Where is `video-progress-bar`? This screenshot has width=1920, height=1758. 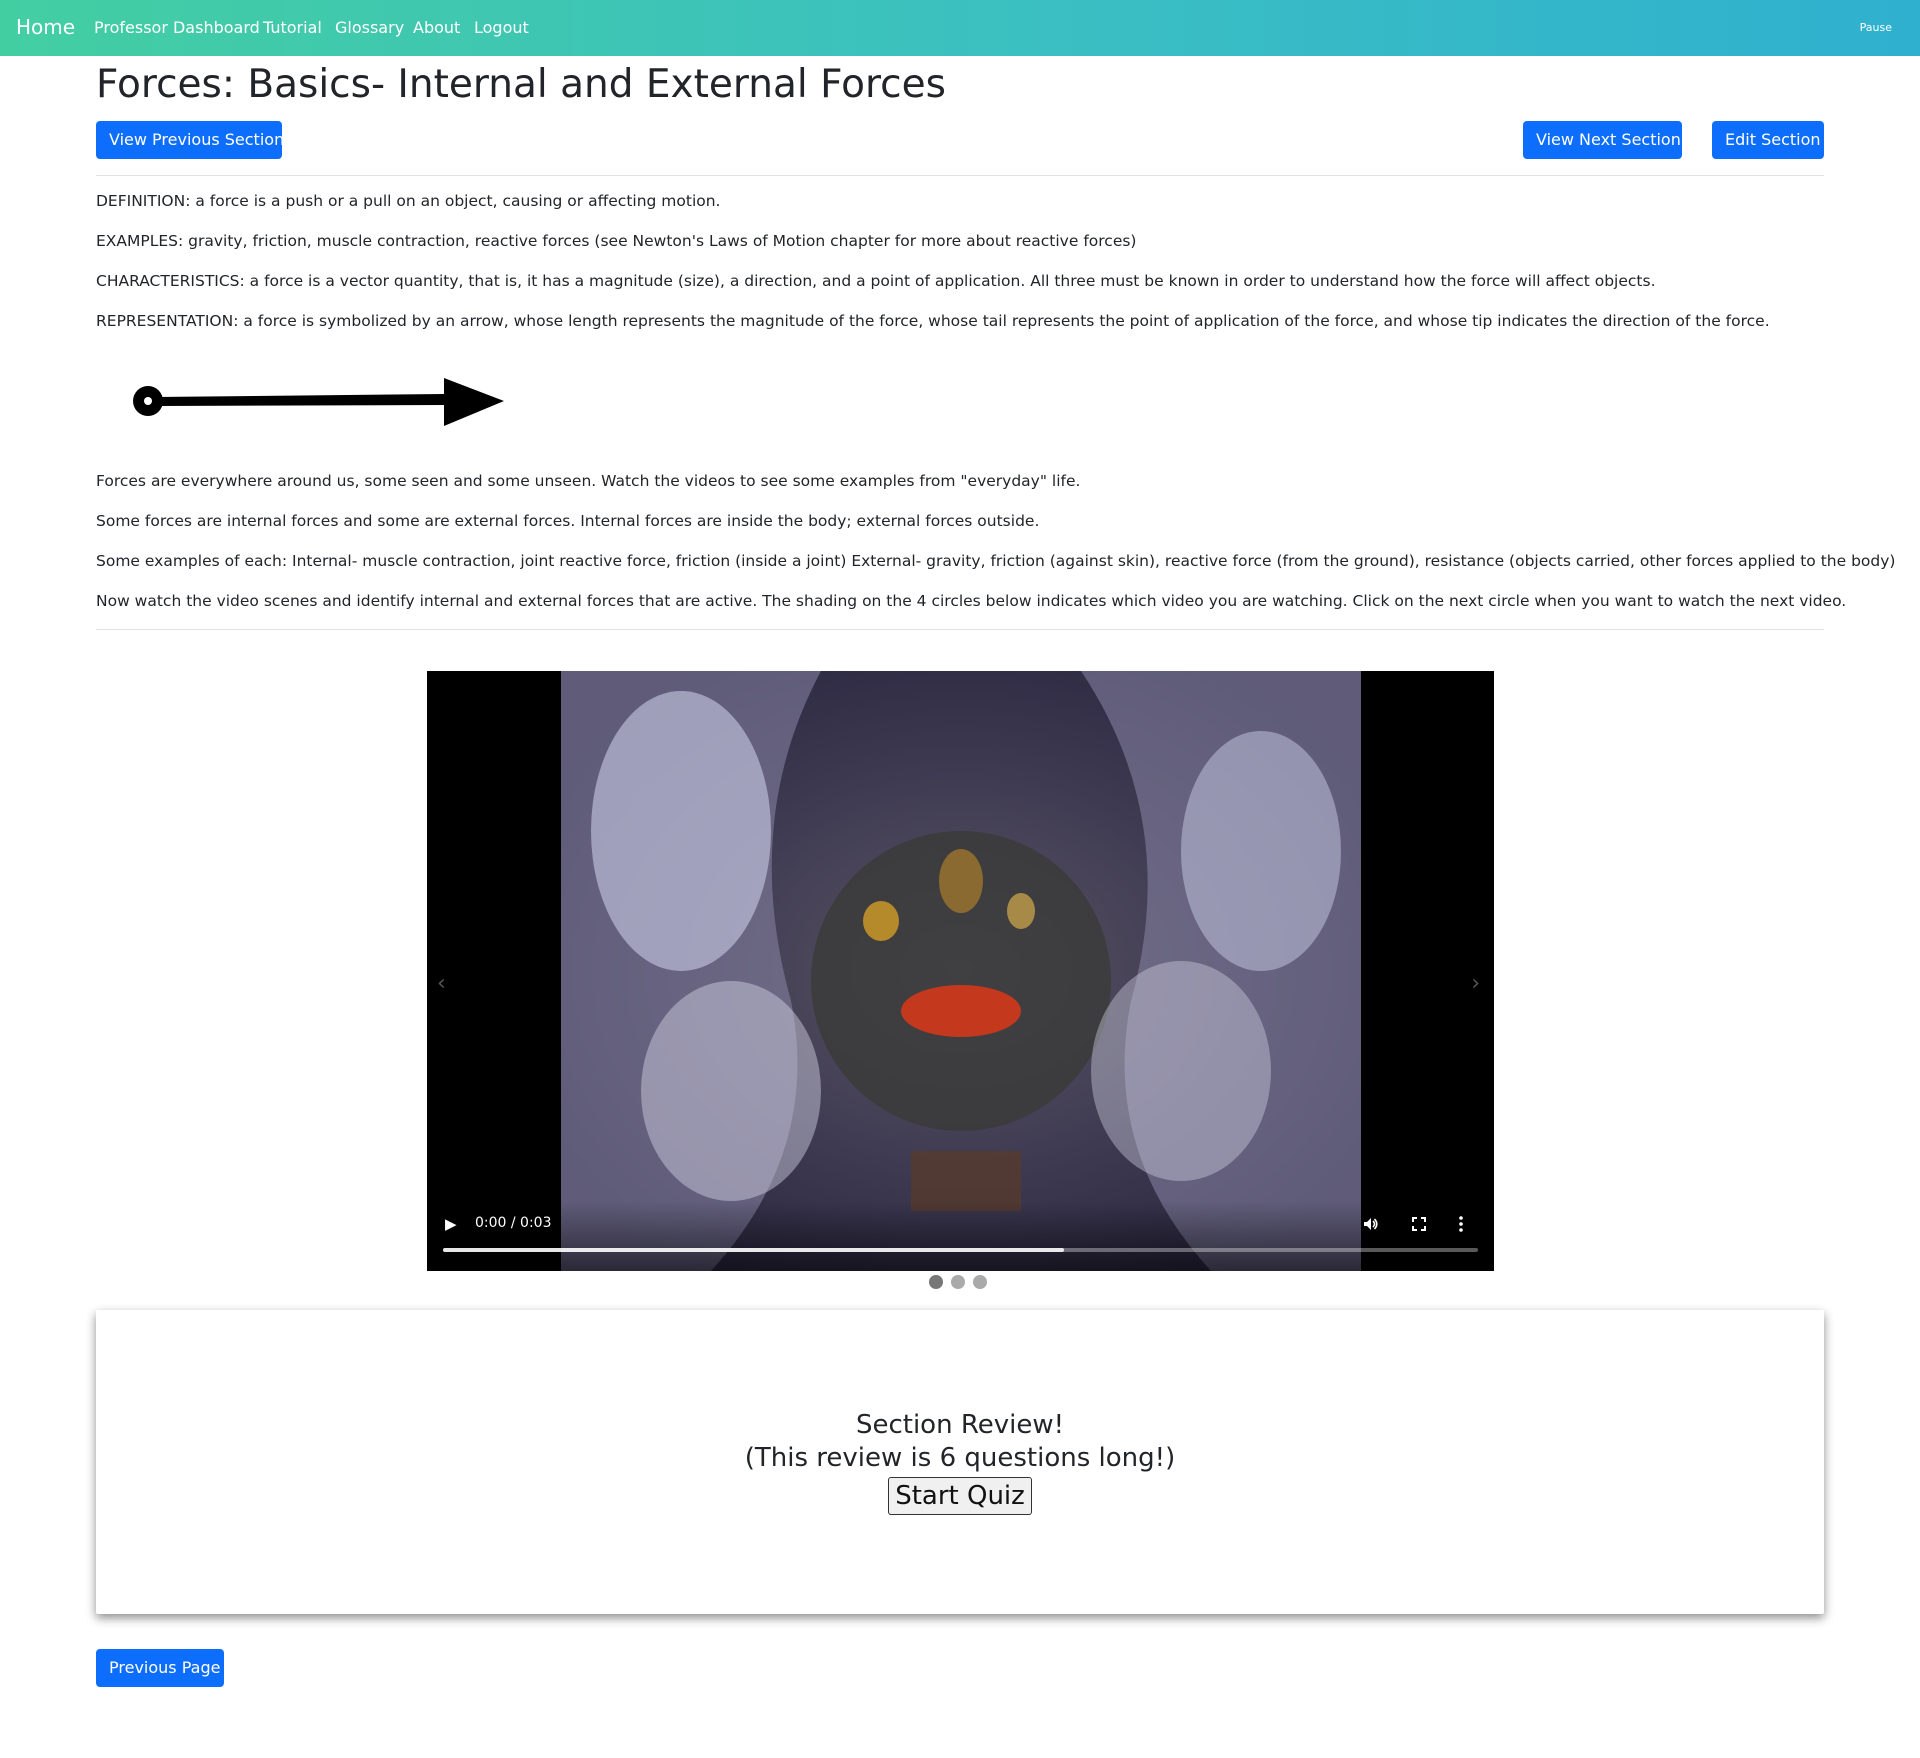
video-progress-bar is located at coordinates (960, 1250).